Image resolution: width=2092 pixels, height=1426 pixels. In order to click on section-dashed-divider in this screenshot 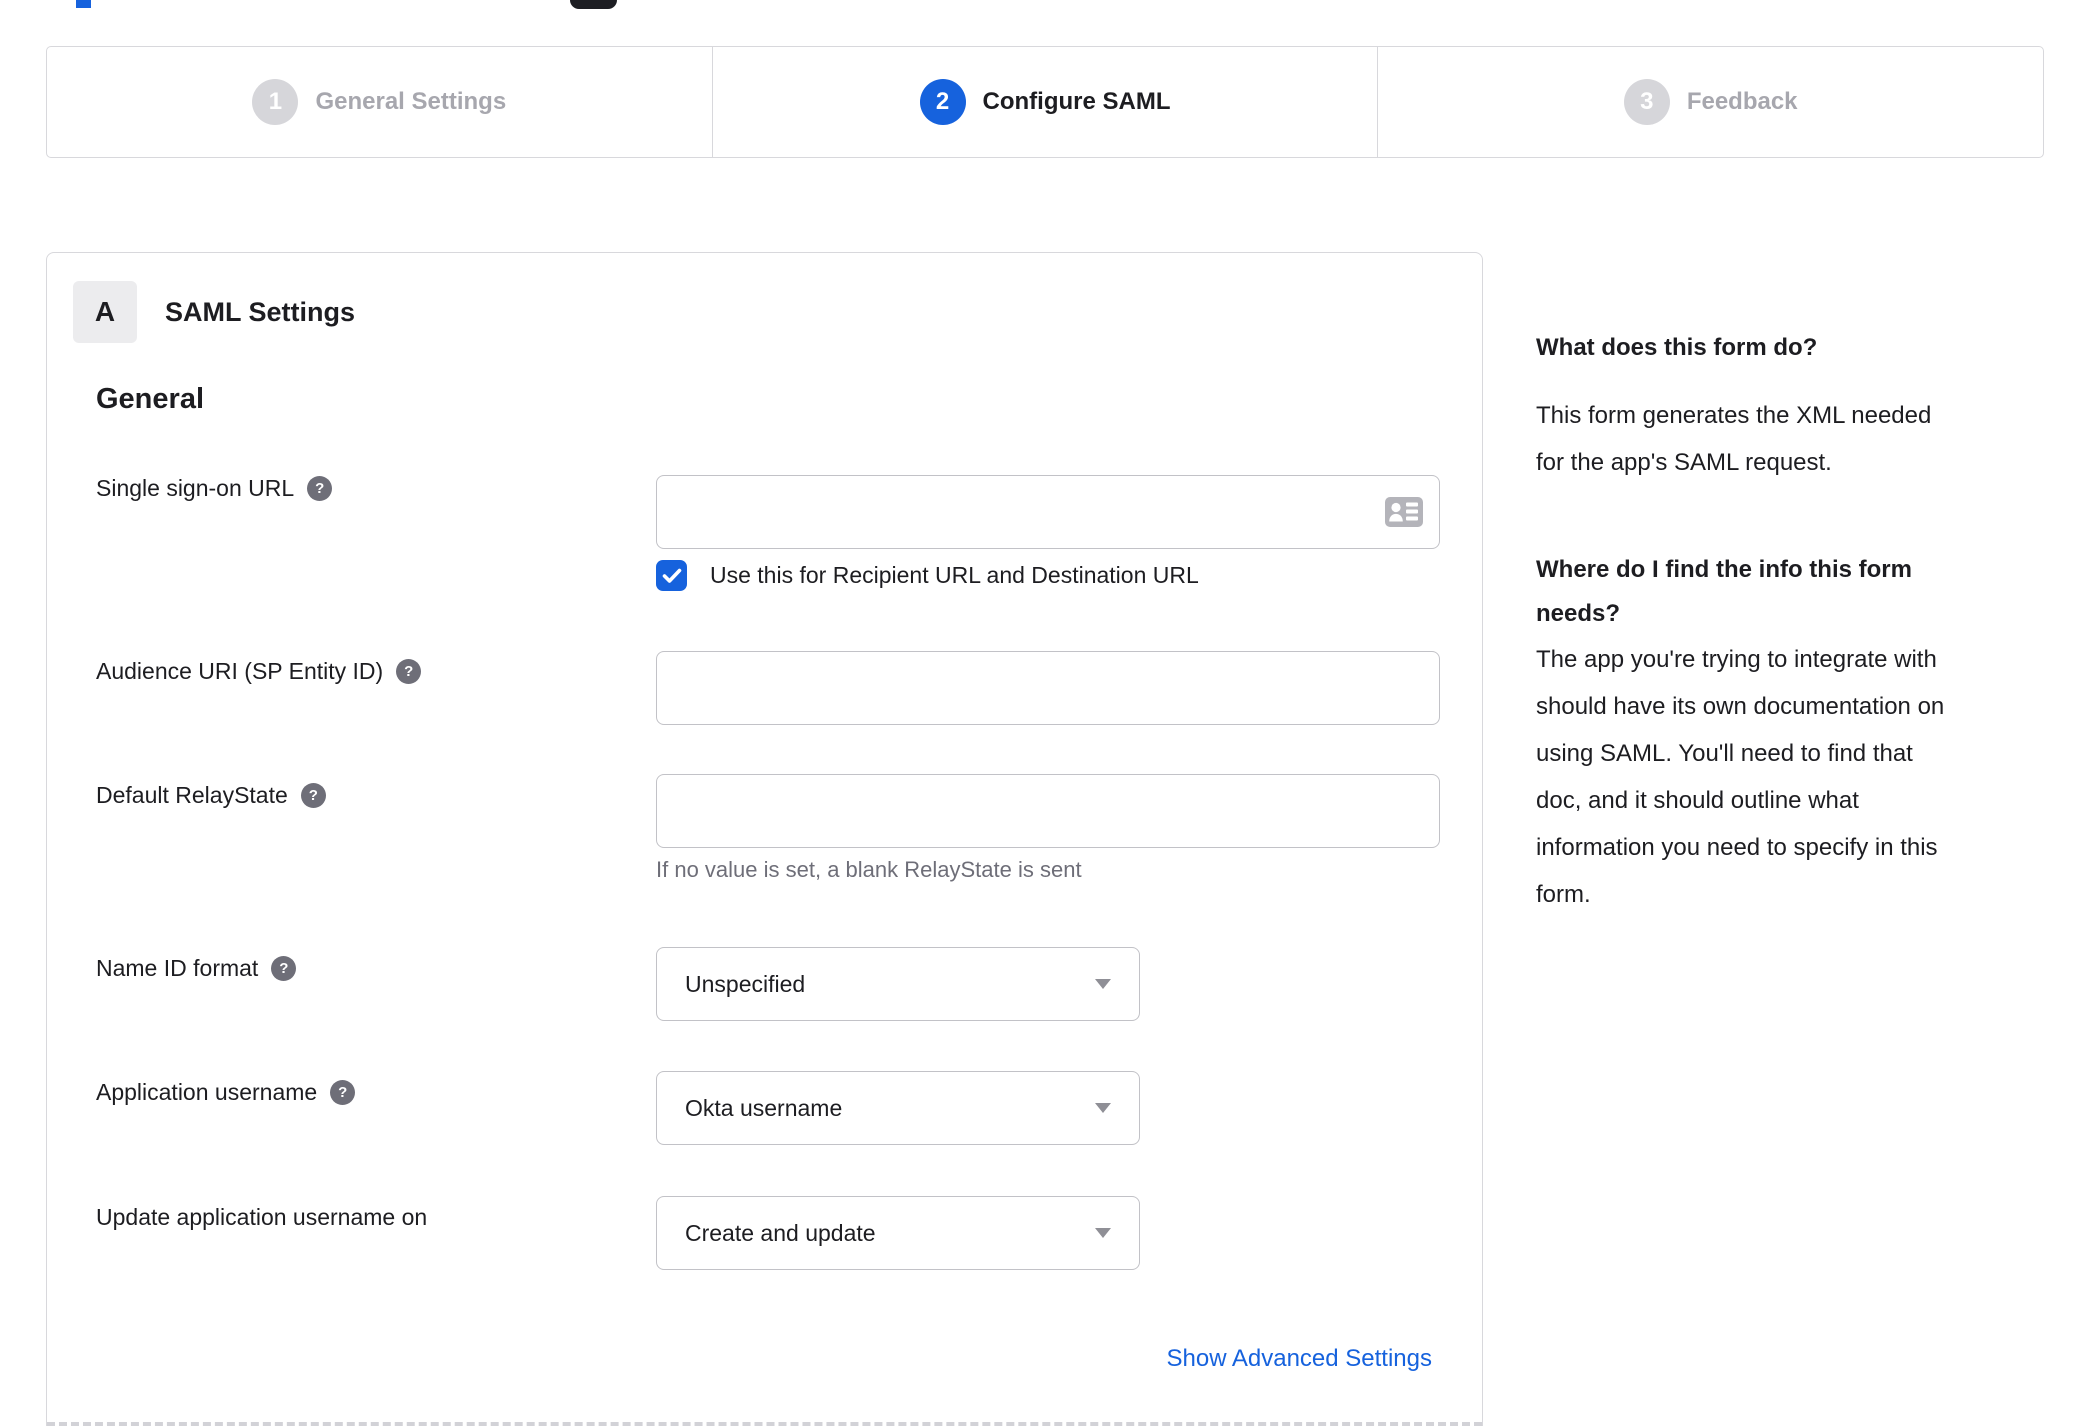, I will do `click(764, 1424)`.